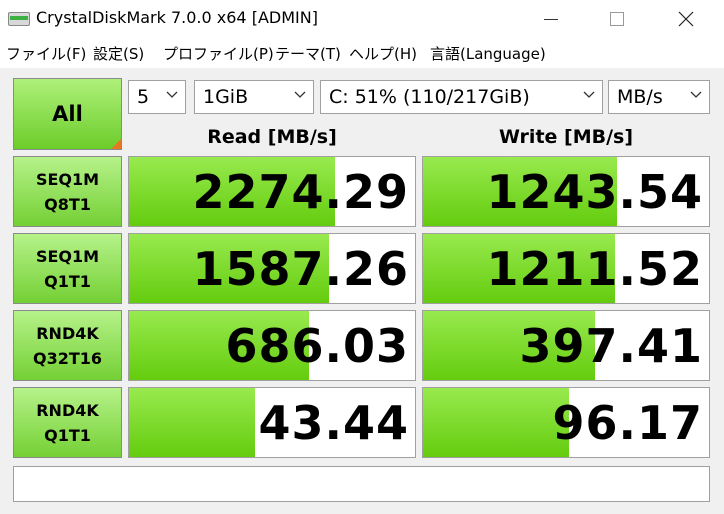 Image resolution: width=724 pixels, height=514 pixels. What do you see at coordinates (333, 423) in the screenshot?
I see `read-value: 43.44` at bounding box center [333, 423].